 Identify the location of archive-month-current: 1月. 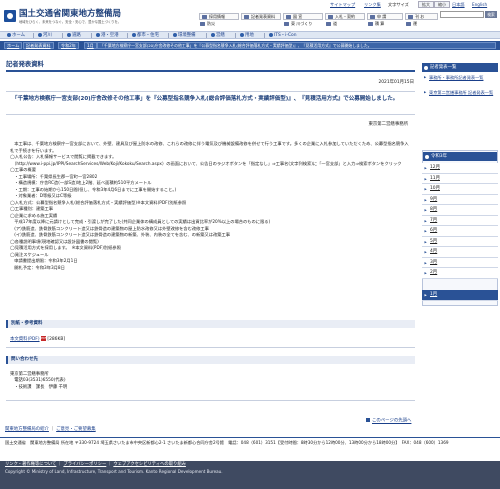
(460, 295).